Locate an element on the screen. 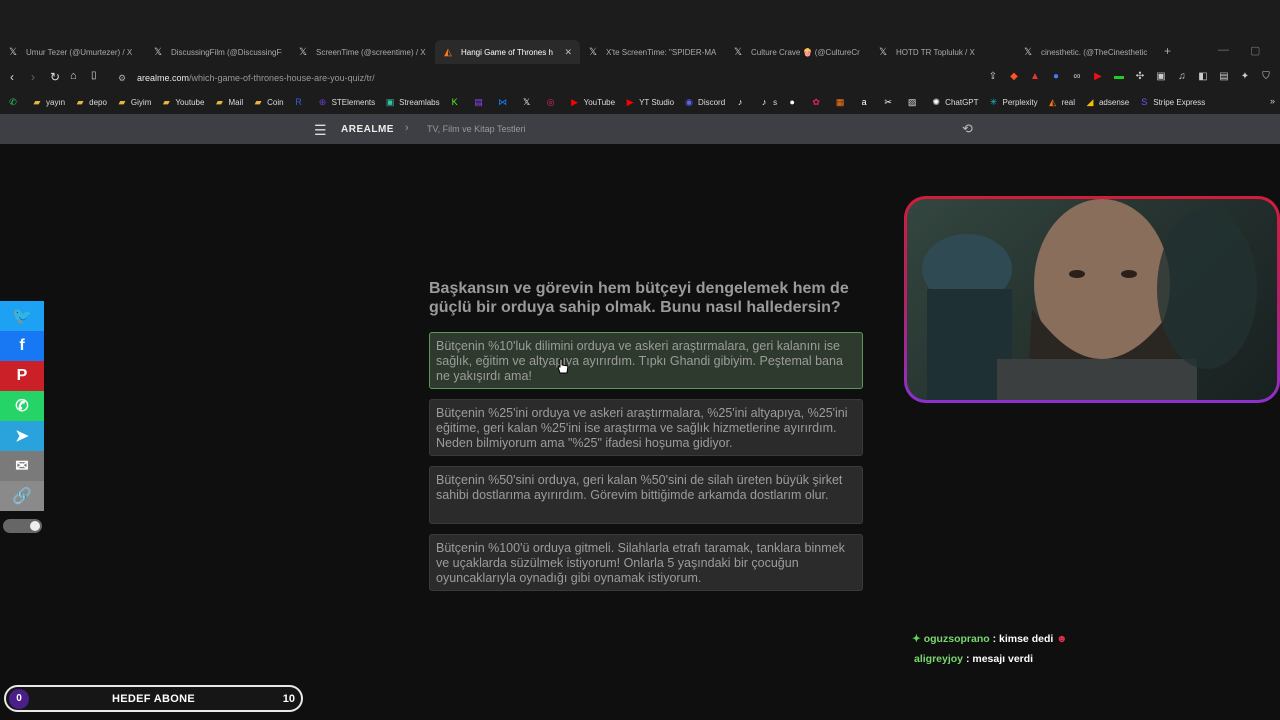  breadcrumb: TV, Film ve Kitap Testleri is located at coordinates (476, 129).